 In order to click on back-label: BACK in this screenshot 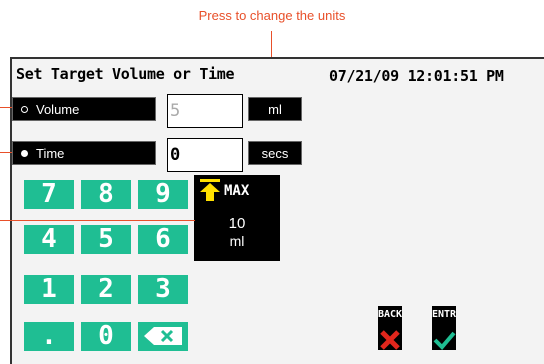, I will do `click(390, 314)`.